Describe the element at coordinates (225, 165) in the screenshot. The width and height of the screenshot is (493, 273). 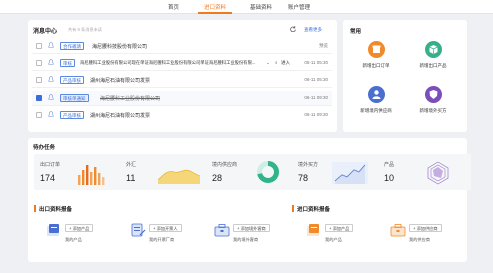
I see `stat-label: 境内供应商` at that location.